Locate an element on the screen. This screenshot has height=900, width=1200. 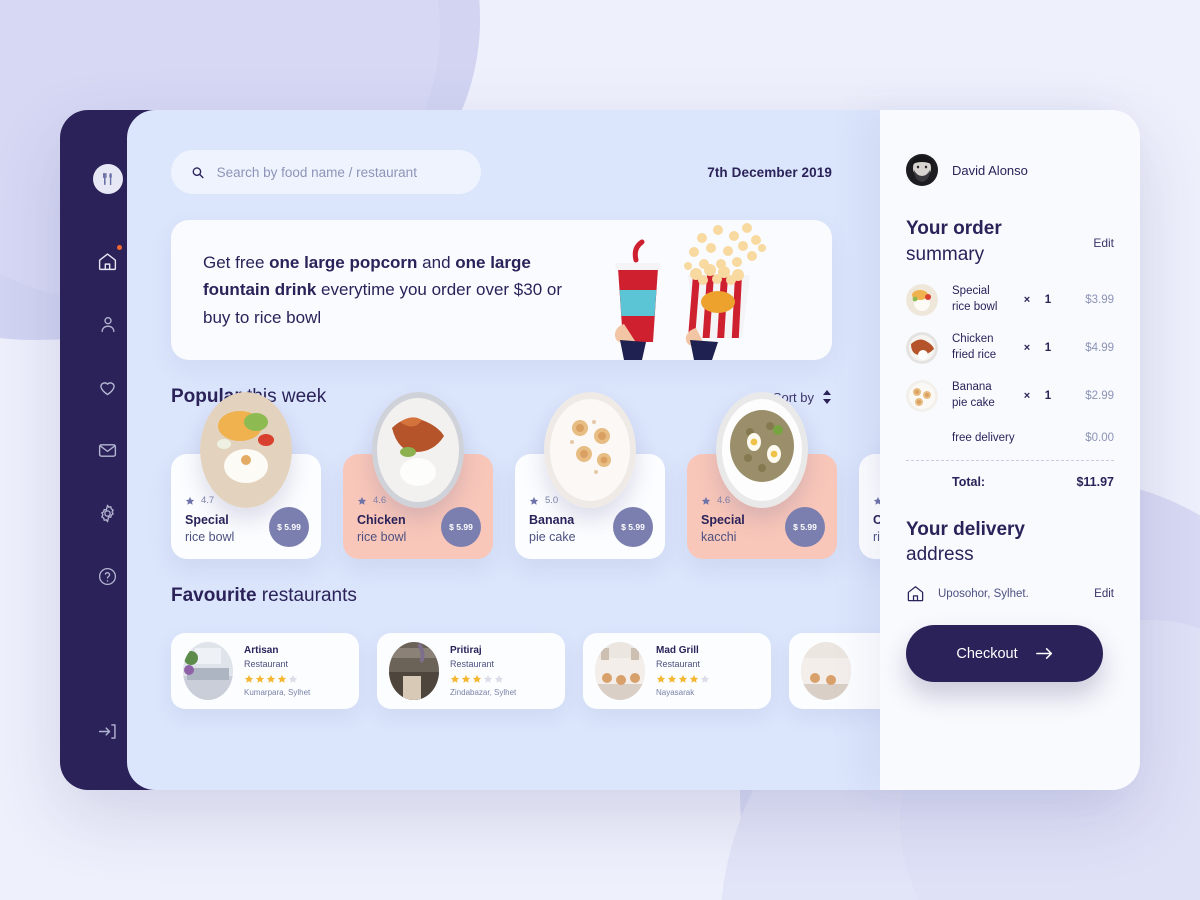
order-summary-title-rest: summary is located at coordinates (945, 254).